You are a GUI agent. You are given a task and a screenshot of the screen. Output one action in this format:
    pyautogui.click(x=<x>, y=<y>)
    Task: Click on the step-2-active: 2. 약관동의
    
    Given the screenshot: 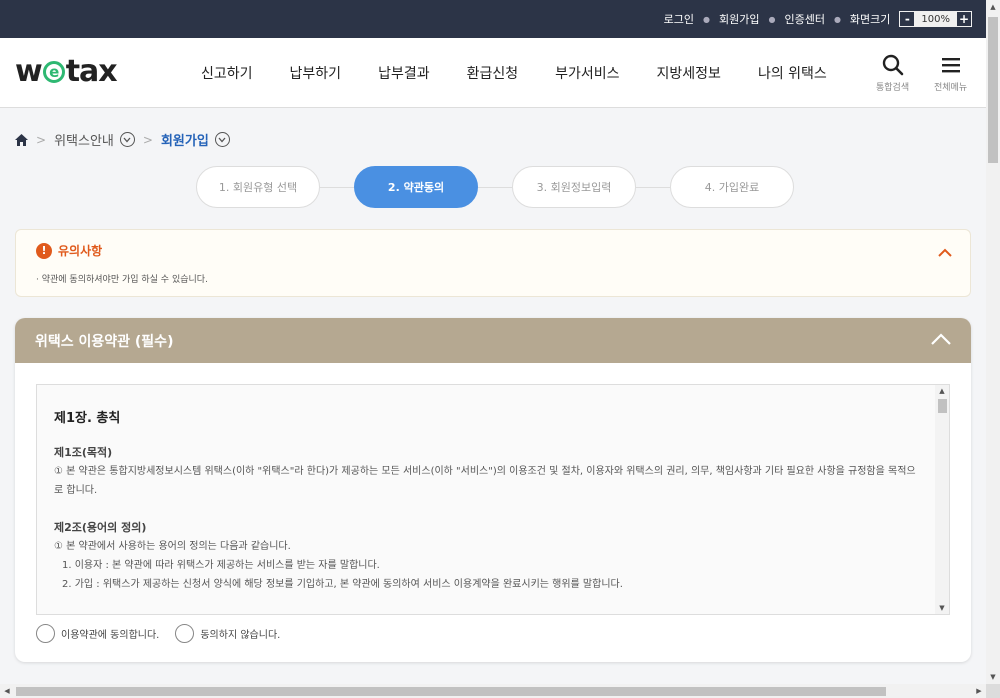 What is the action you would take?
    pyautogui.click(x=416, y=187)
    